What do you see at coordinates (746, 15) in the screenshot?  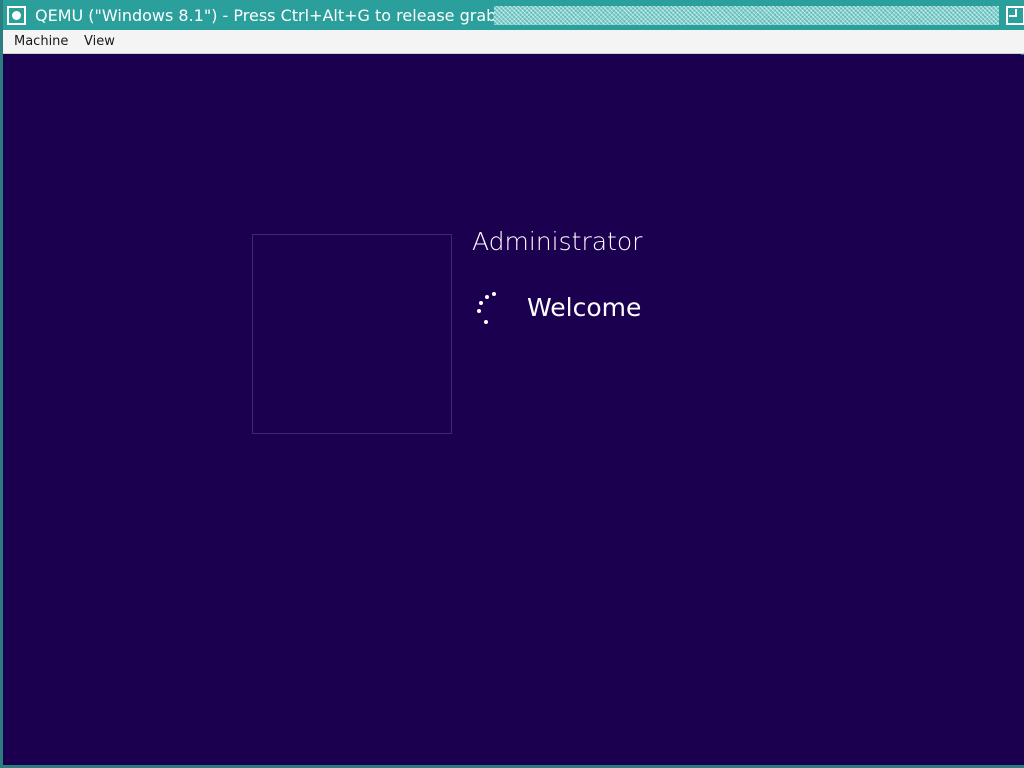 I see `title-bar-drag-area` at bounding box center [746, 15].